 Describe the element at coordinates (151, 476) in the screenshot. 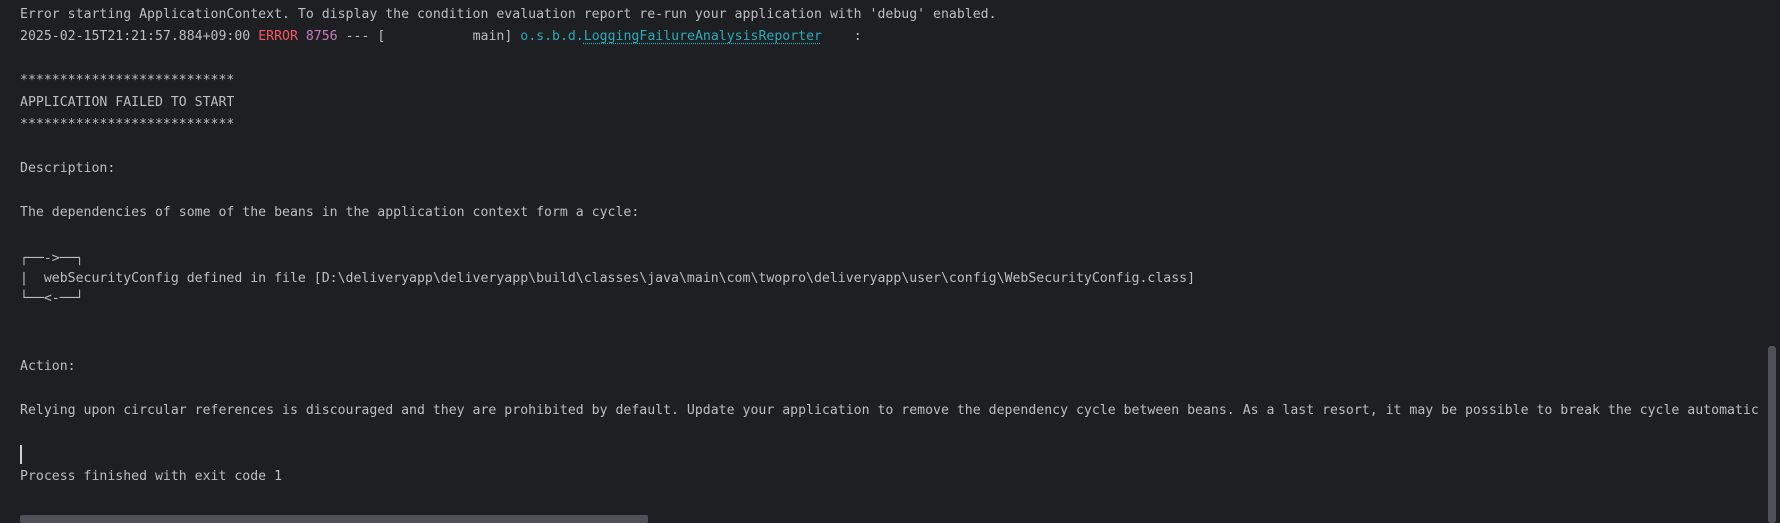

I see `exit-code-line: Process finished with exit code 1` at that location.